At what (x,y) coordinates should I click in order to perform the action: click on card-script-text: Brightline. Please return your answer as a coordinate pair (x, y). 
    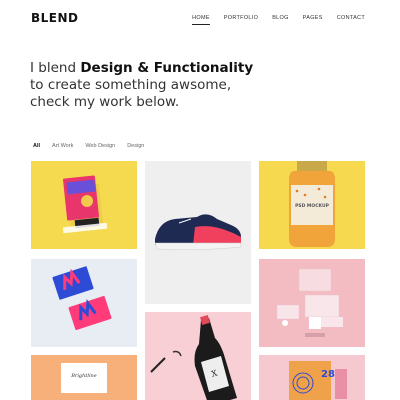
    Looking at the image, I should click on (83, 376).